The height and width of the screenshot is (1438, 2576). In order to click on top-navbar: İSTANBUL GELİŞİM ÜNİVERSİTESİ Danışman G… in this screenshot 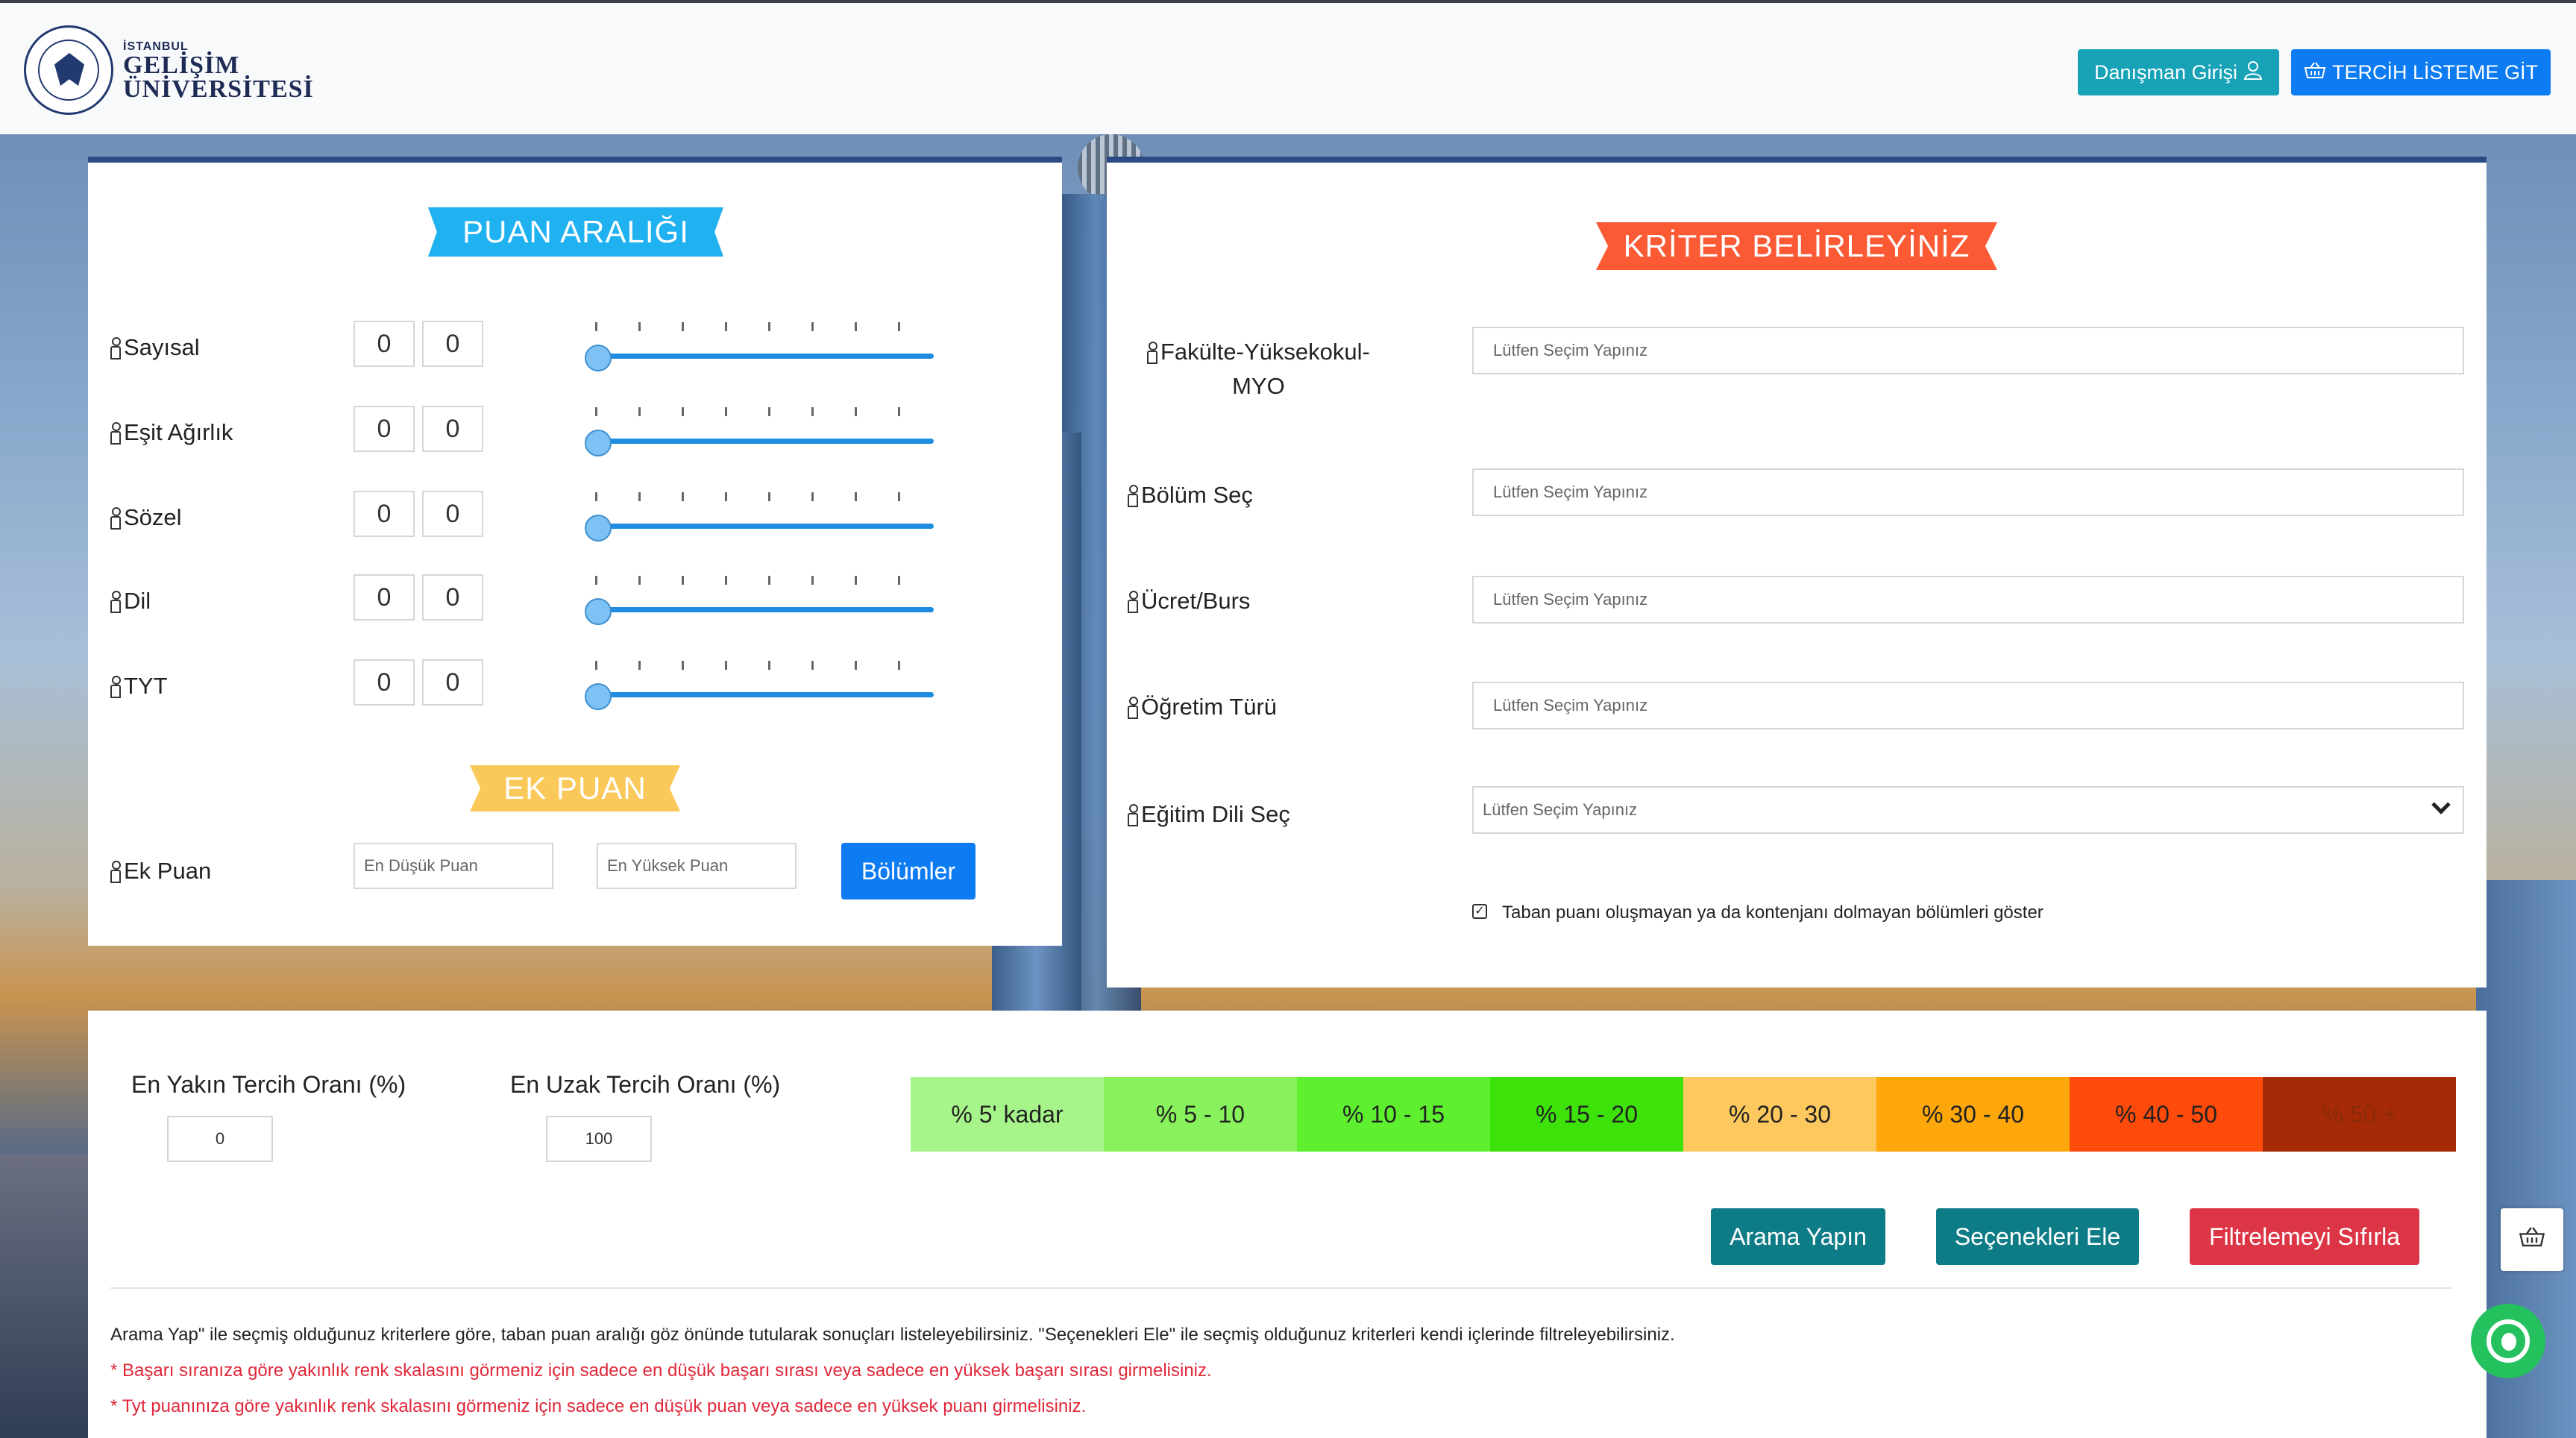, I will do `click(1288, 67)`.